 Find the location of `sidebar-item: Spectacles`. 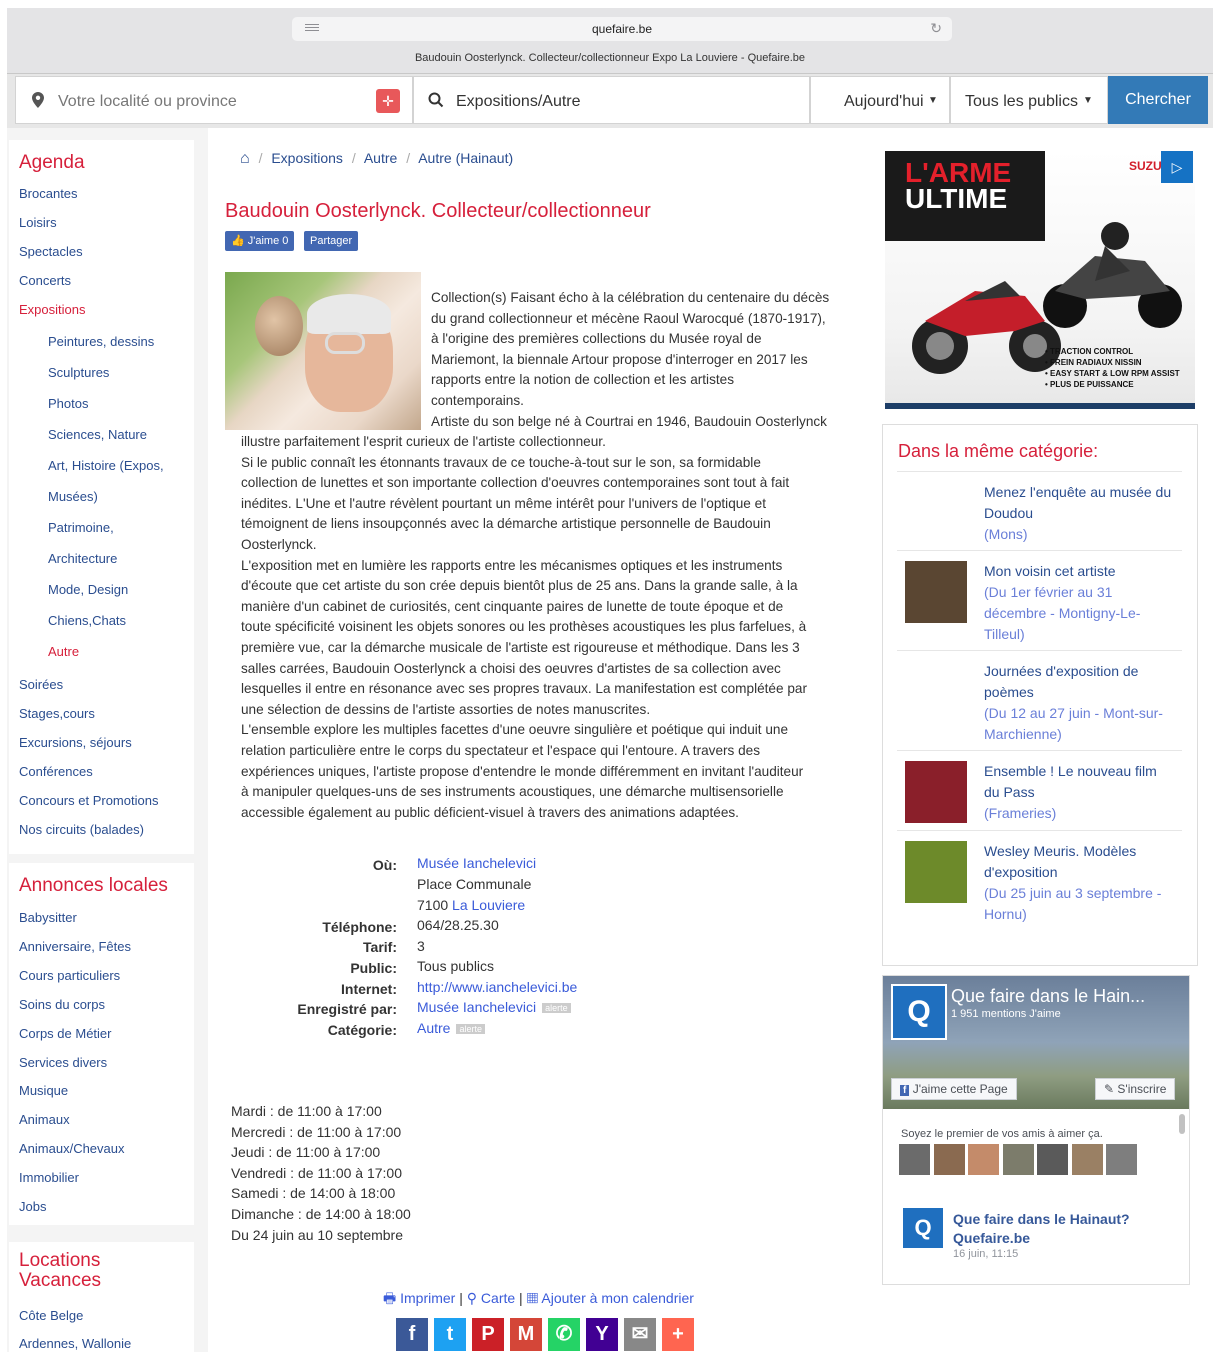

sidebar-item: Spectacles is located at coordinates (51, 251).